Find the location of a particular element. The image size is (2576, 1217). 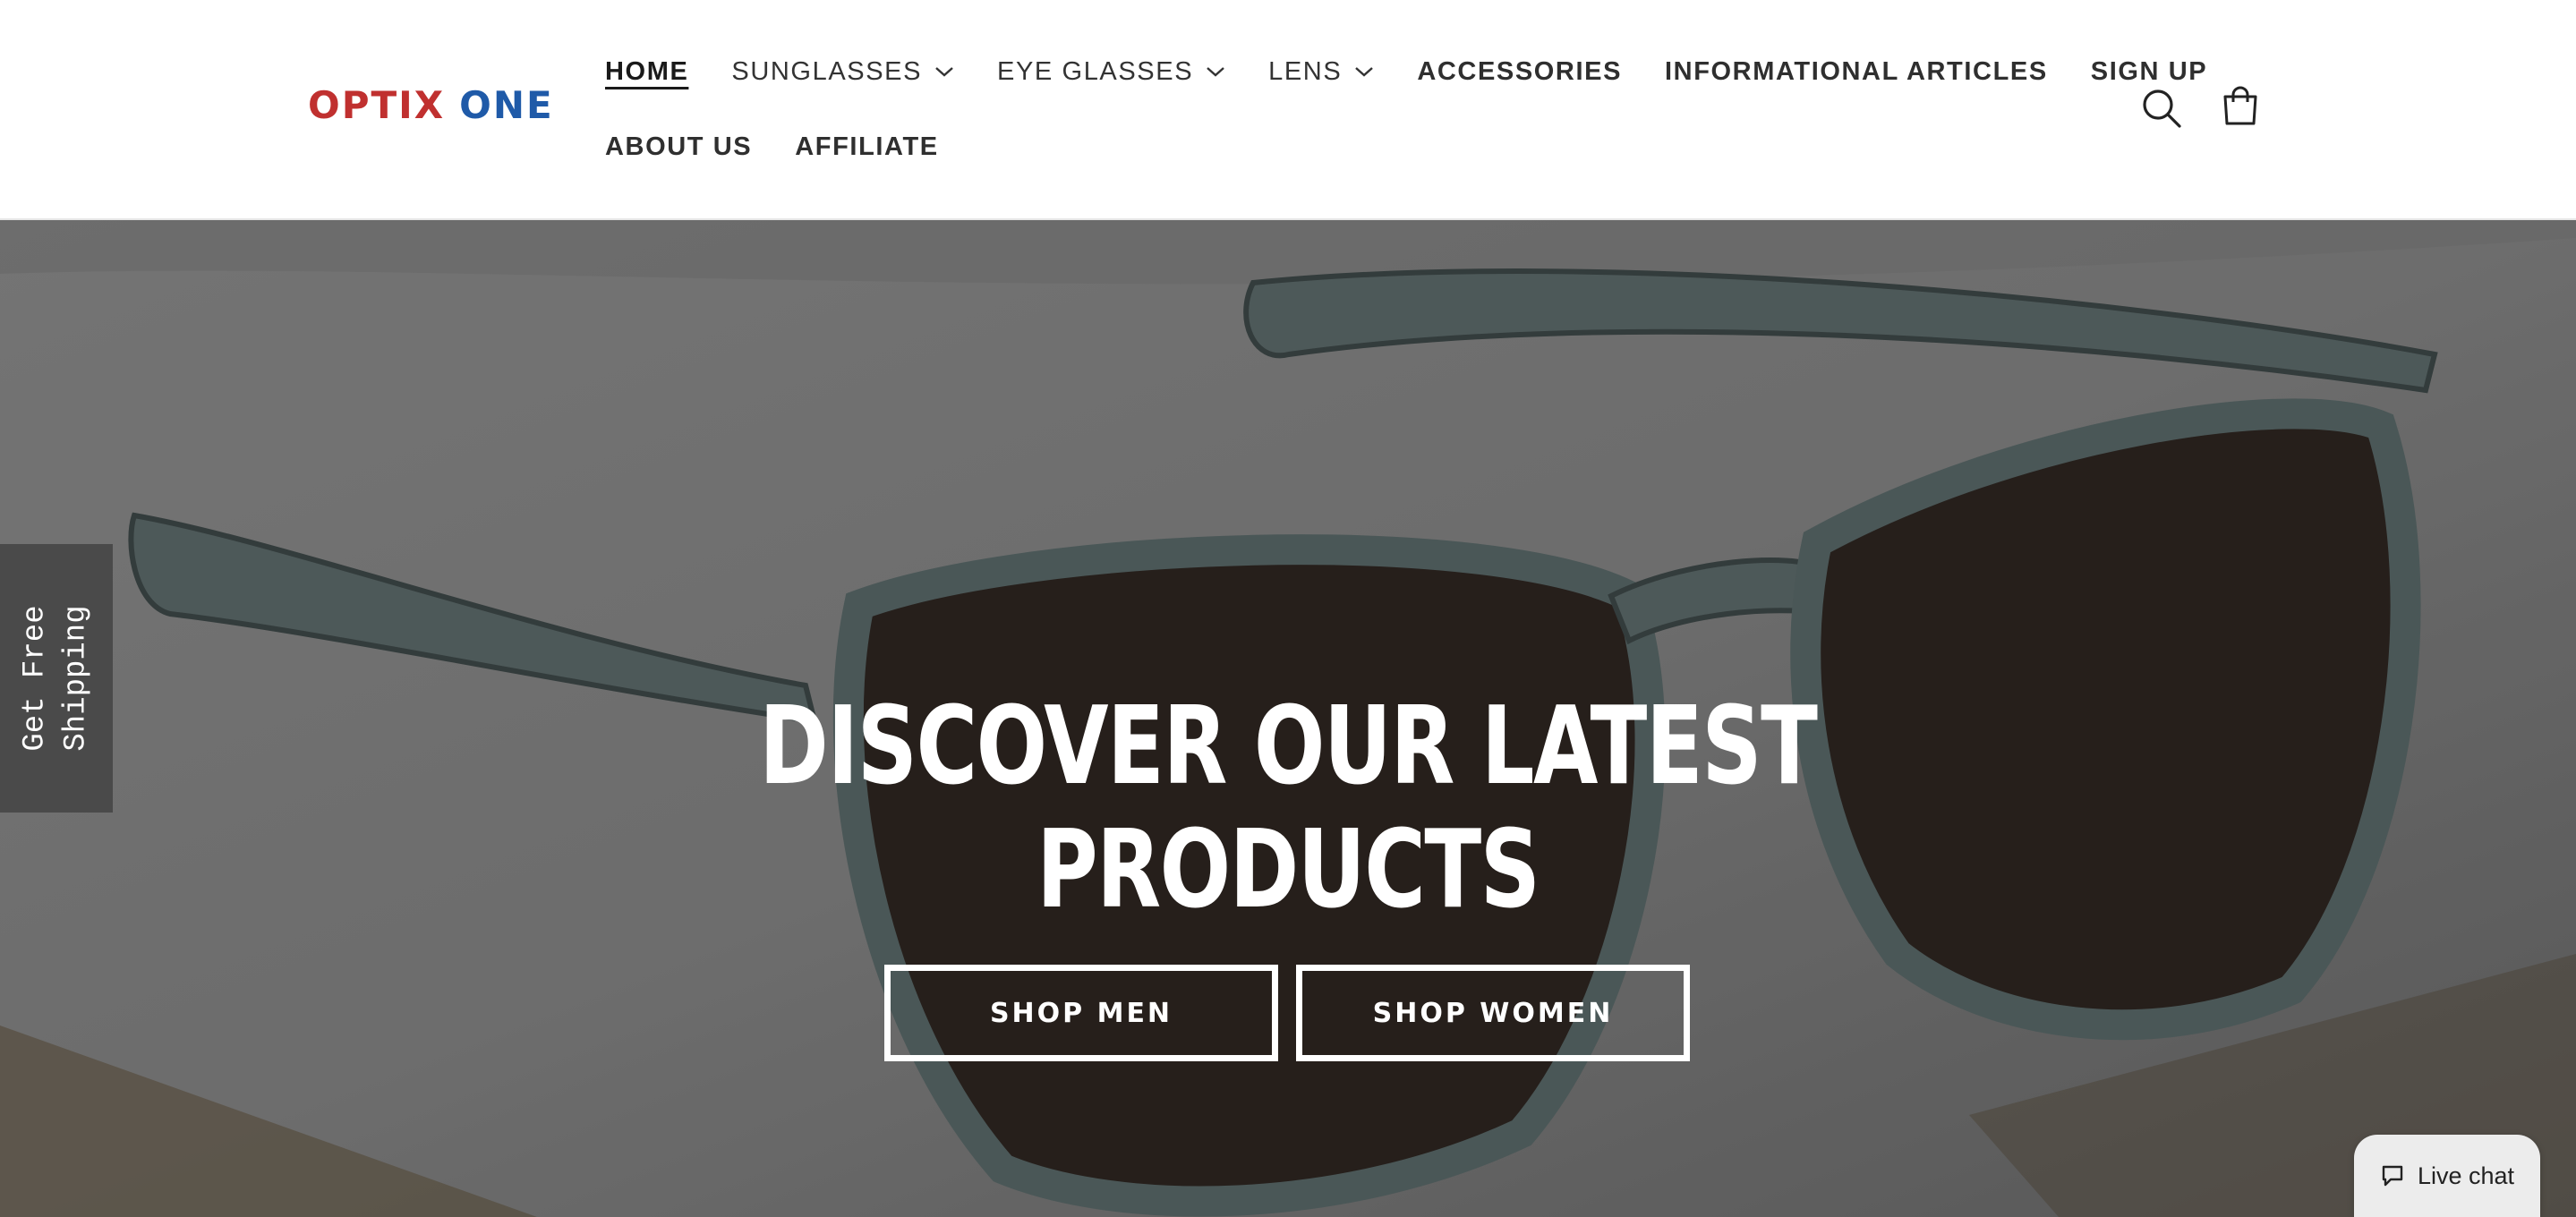

nav-sign-up: SIGN UP is located at coordinates (2149, 72).